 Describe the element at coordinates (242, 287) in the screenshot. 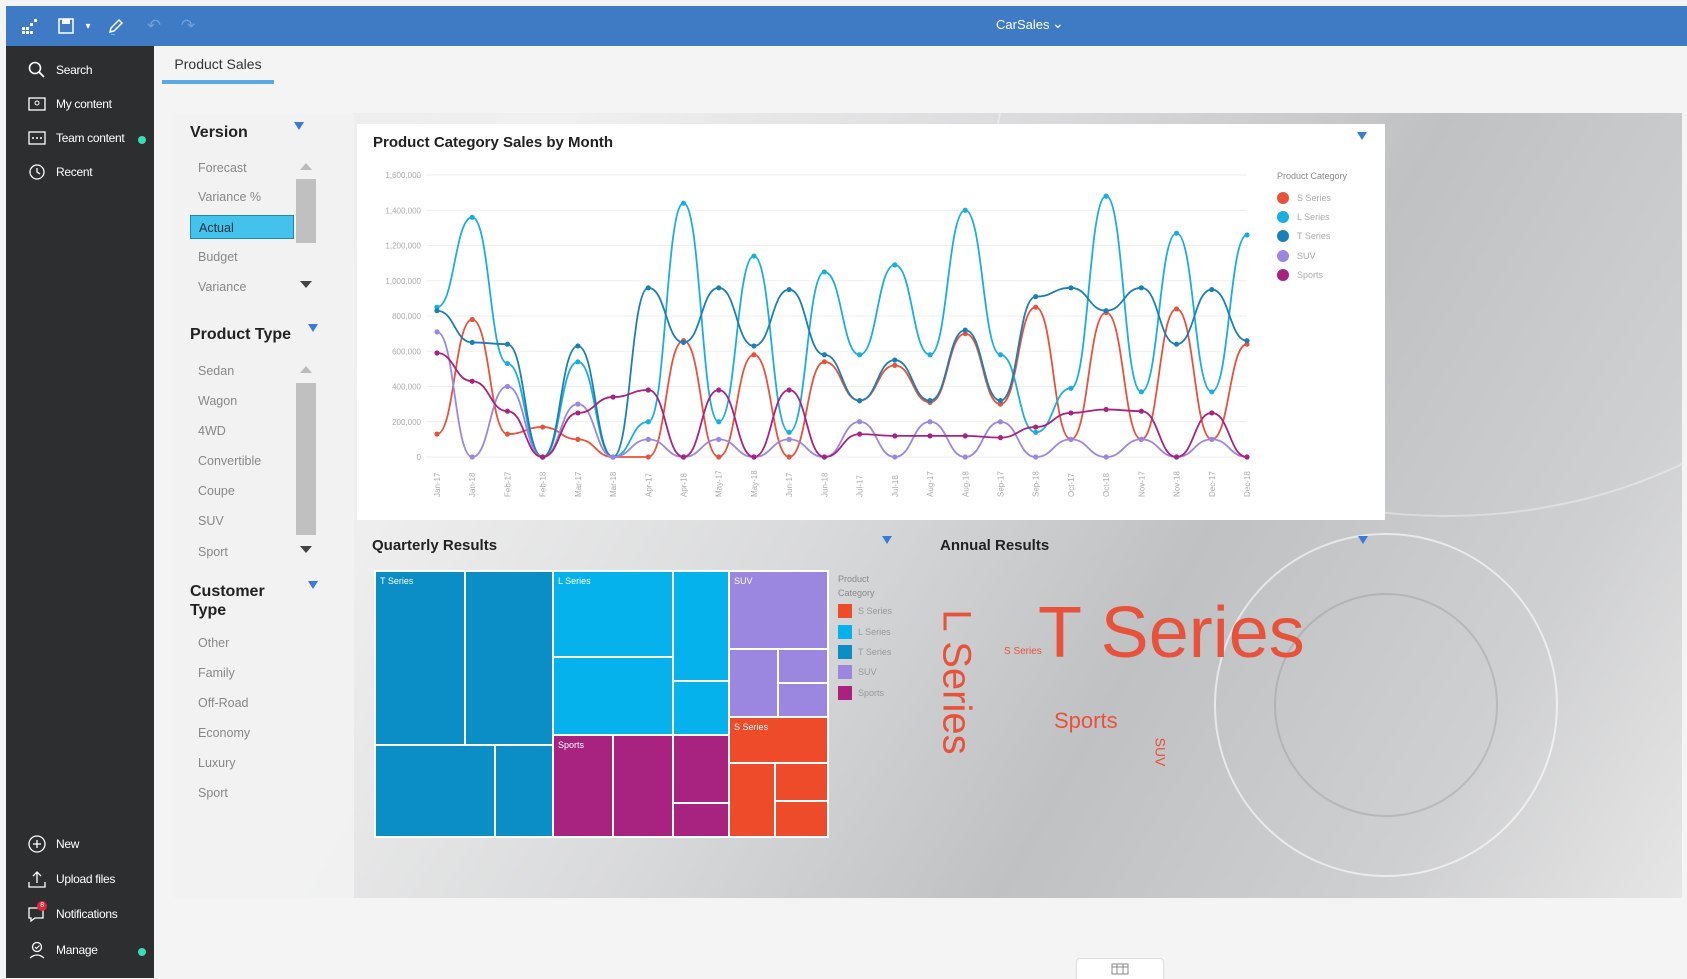

I see `filter-version-item: Variance` at that location.